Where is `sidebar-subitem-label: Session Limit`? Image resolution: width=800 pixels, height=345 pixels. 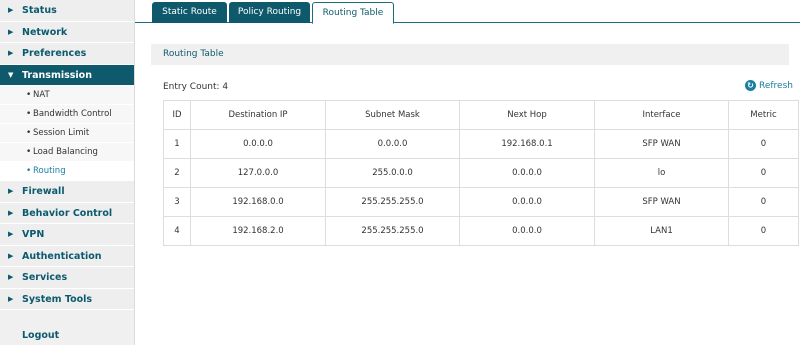
sidebar-subitem-label: Session Limit is located at coordinates (61, 133).